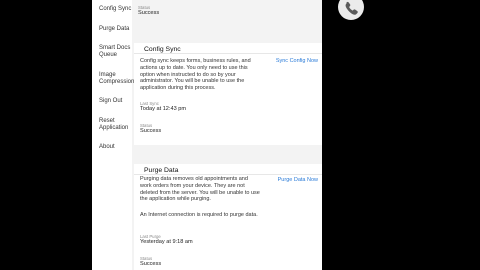  What do you see at coordinates (297, 61) in the screenshot?
I see `sync-config-now-link: Sync Config Now` at bounding box center [297, 61].